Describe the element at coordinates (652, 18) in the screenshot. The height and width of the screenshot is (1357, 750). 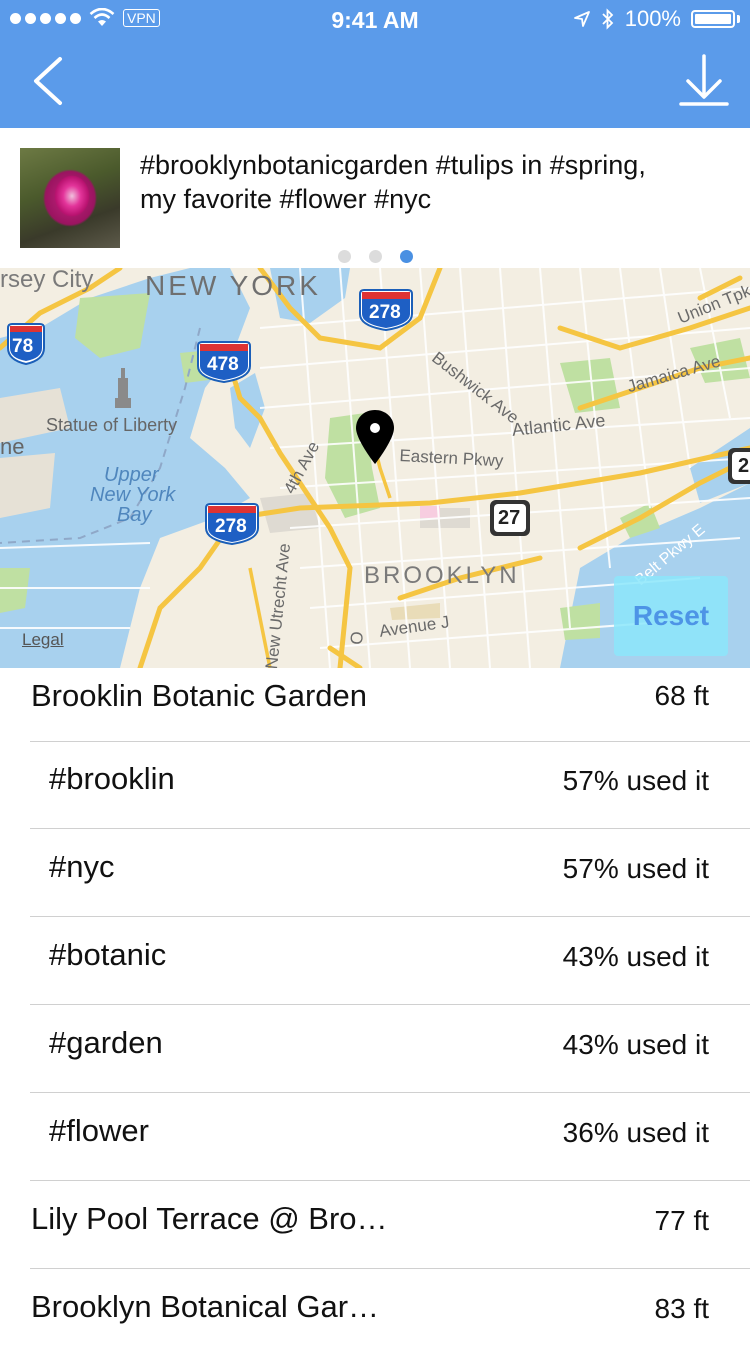
I see `battery-percent: 100%` at that location.